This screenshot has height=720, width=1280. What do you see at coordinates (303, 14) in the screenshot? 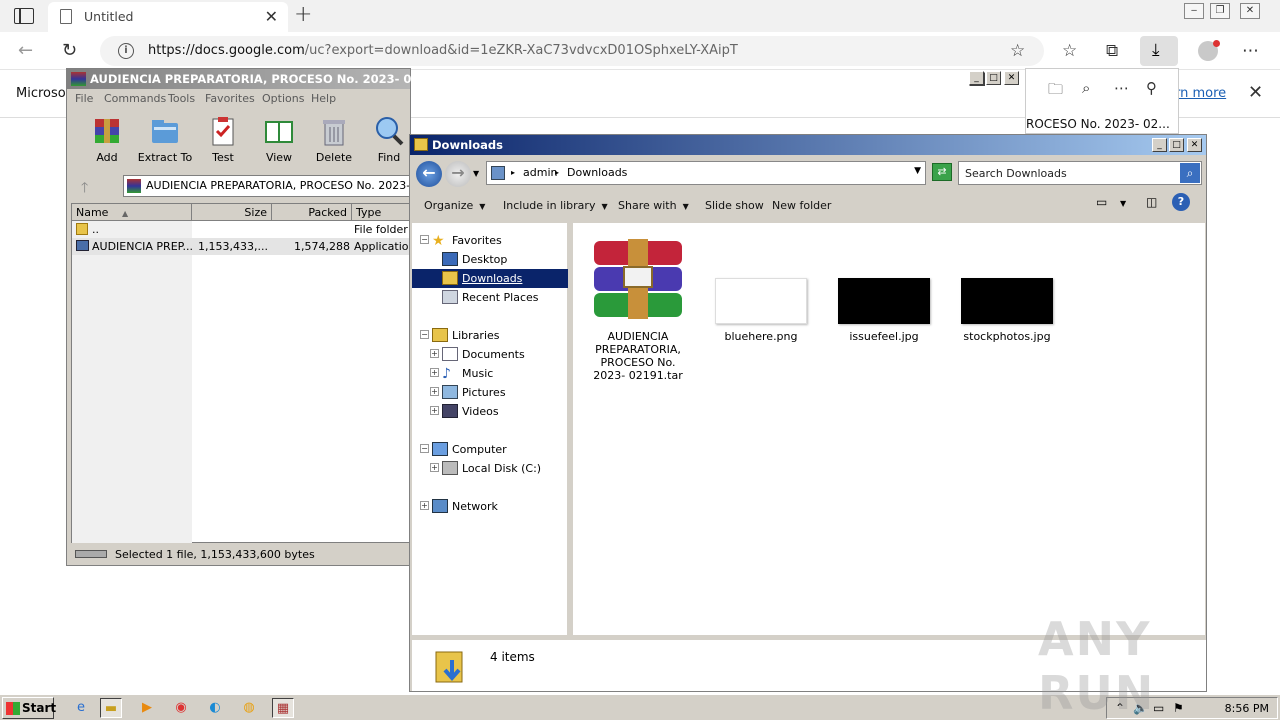
I see `new-tab-icon: +` at bounding box center [303, 14].